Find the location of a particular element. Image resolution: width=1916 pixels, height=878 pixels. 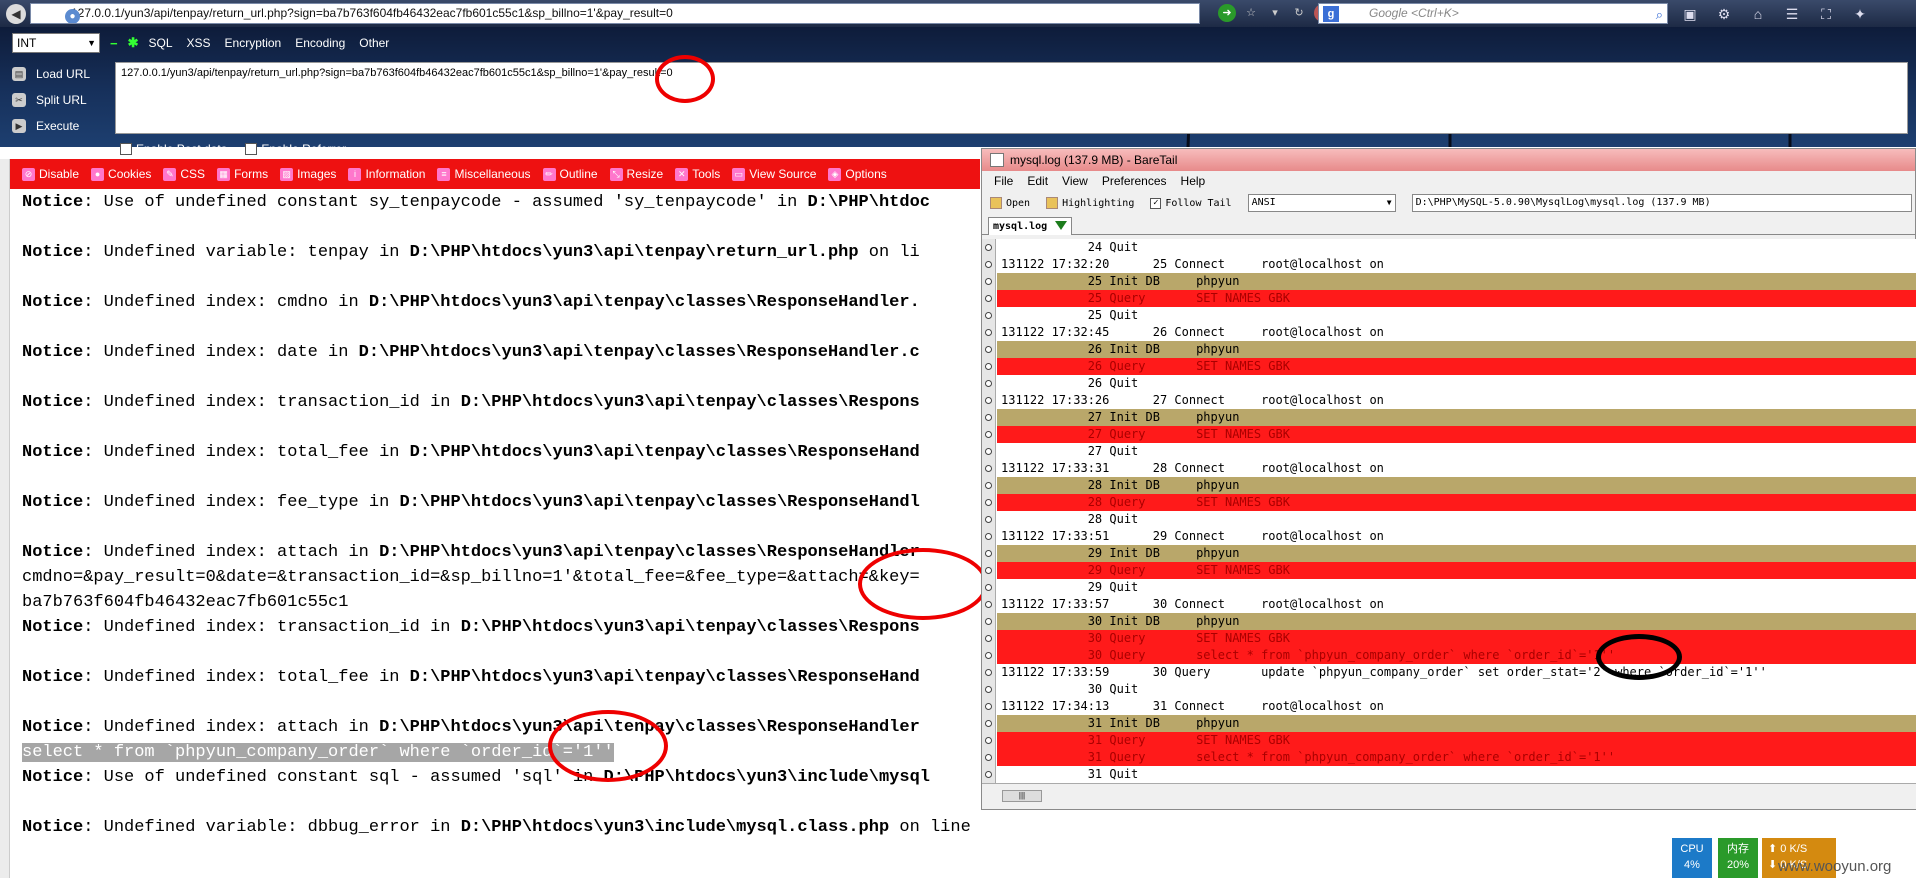

wd-resize: ⤡ Resize is located at coordinates (636, 174).